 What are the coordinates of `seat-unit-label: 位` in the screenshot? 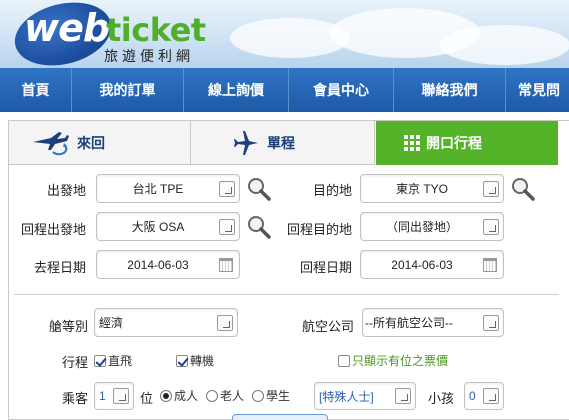 It's located at (147, 398).